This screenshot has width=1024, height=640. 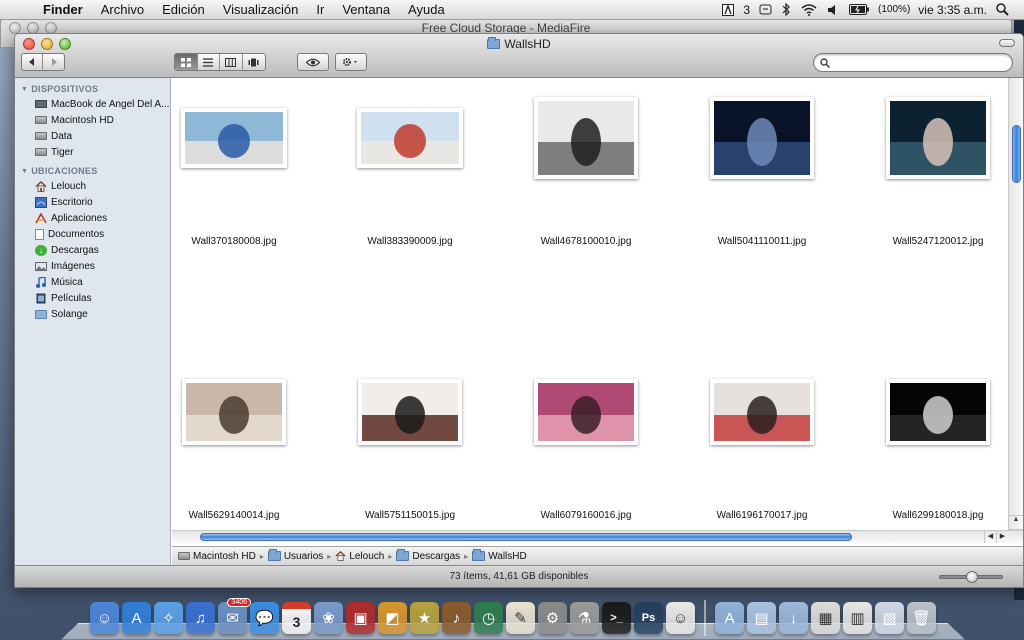 I want to click on sidebar-item-musica: Música, so click(x=92, y=282).